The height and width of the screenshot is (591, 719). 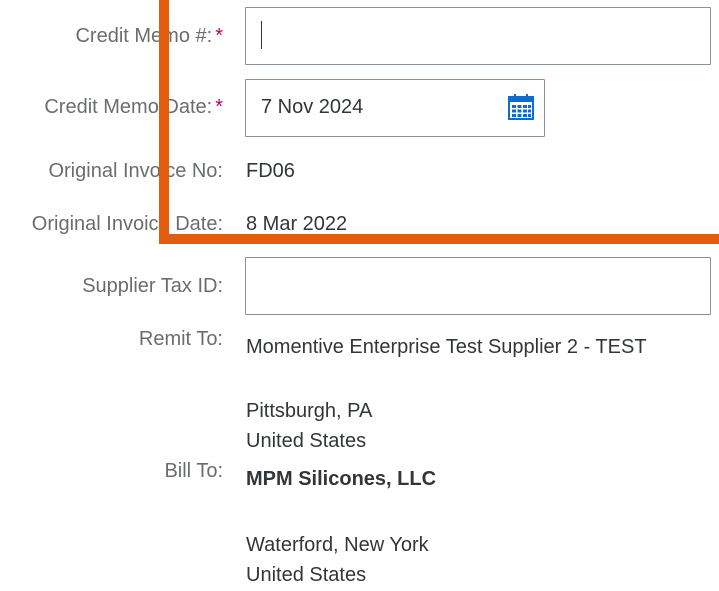 I want to click on credit-memo-date-label: Credit Memo Date: *, so click(x=133, y=107).